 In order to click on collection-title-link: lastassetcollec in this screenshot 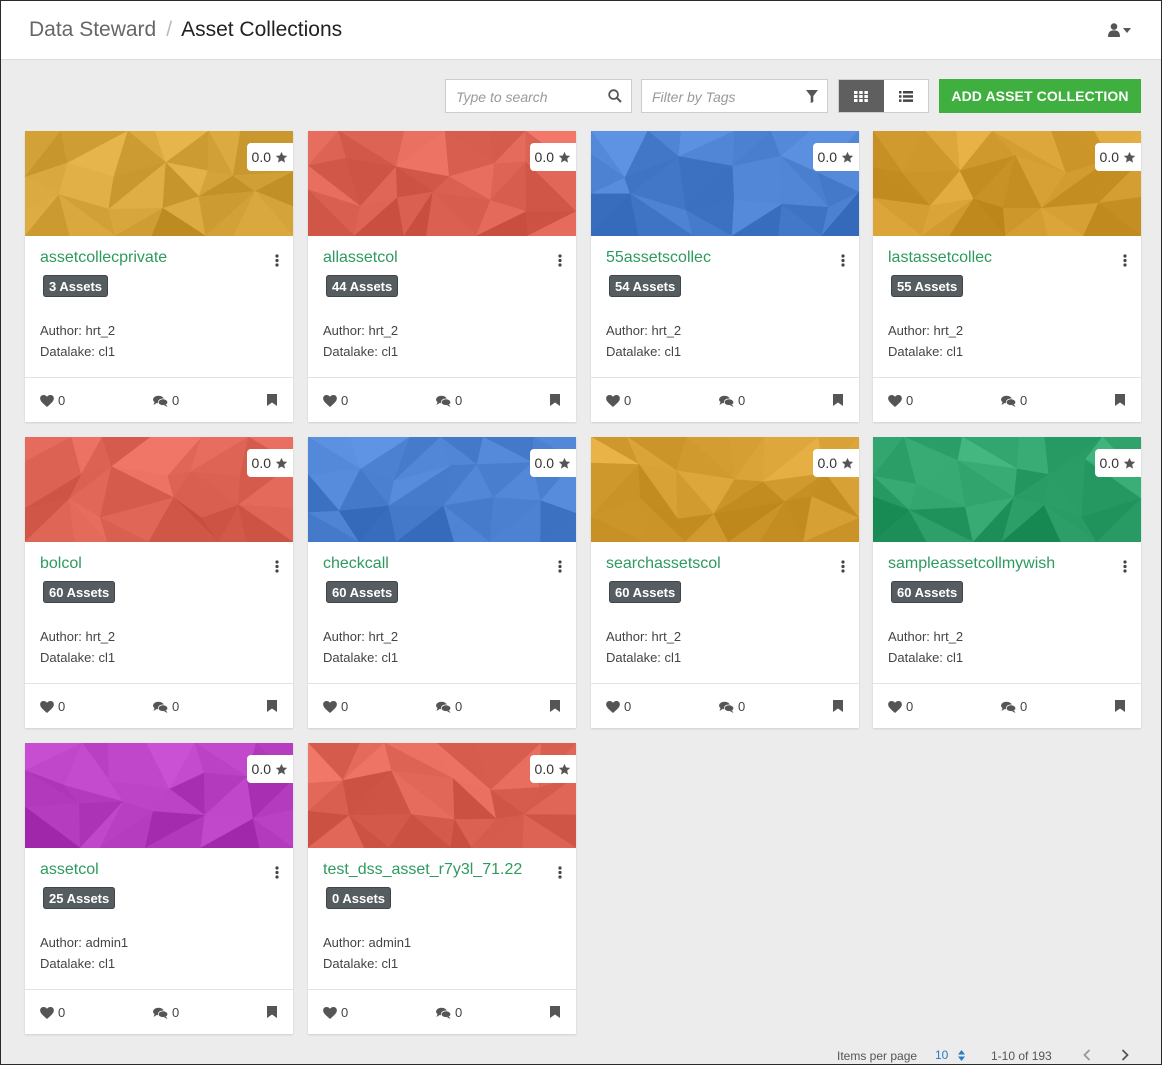, I will do `click(940, 258)`.